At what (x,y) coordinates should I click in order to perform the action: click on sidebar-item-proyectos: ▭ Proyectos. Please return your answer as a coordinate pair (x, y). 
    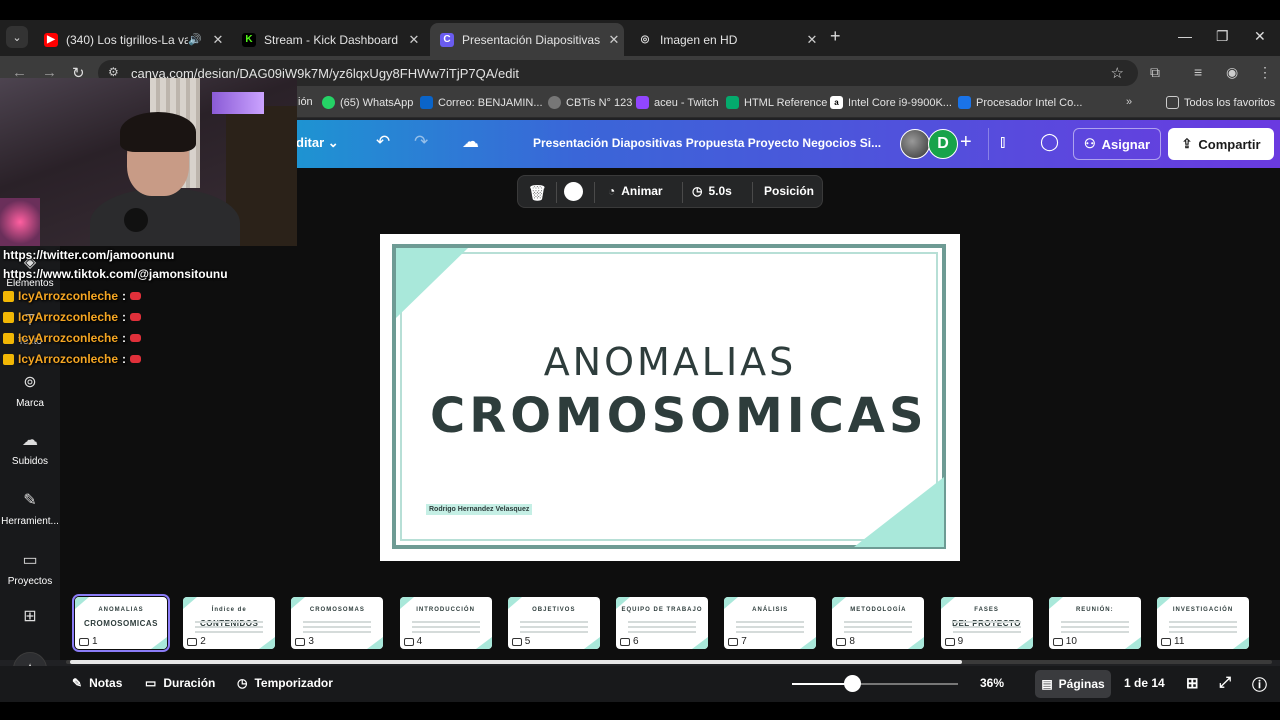
    Looking at the image, I should click on (30, 568).